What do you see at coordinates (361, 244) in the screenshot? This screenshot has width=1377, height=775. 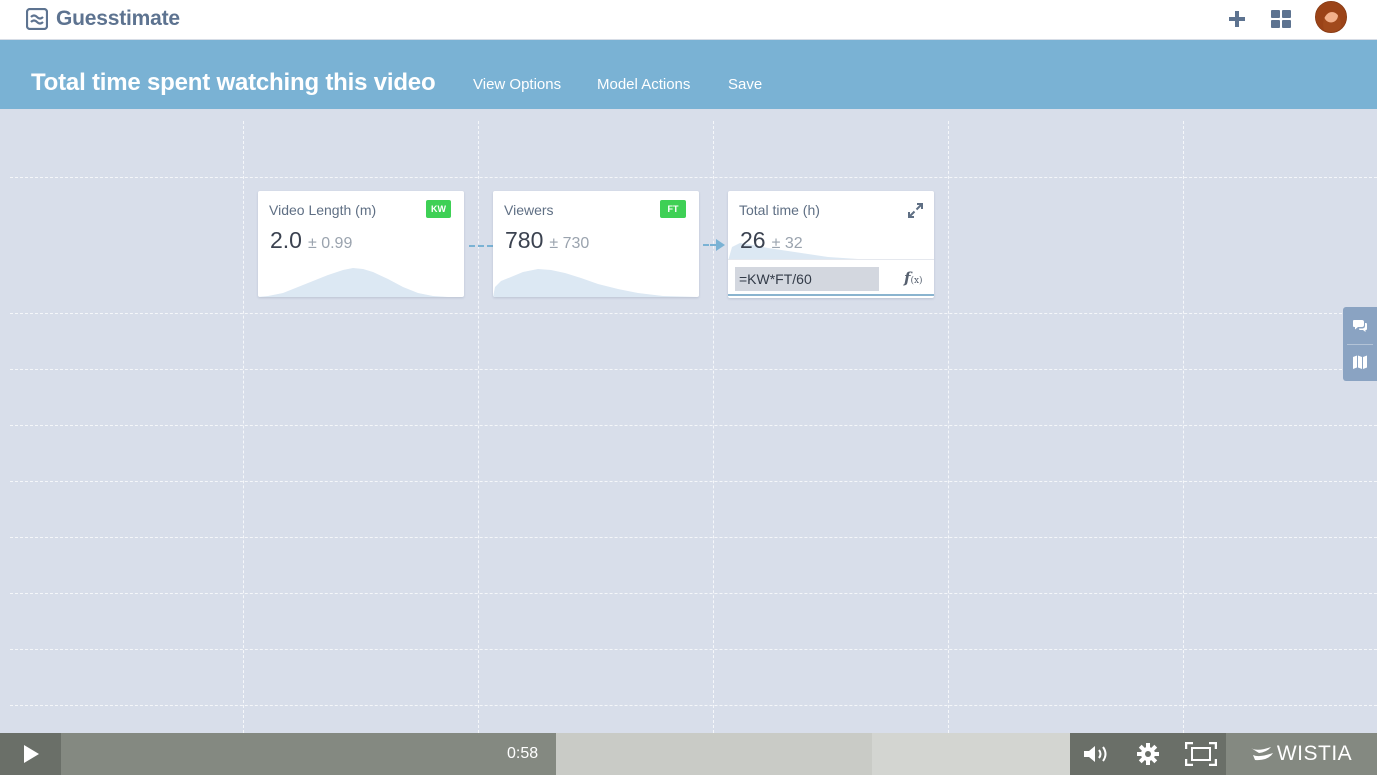 I see `metric-card-video-length: Video Length (m) KW 2.0 ± 0.99` at bounding box center [361, 244].